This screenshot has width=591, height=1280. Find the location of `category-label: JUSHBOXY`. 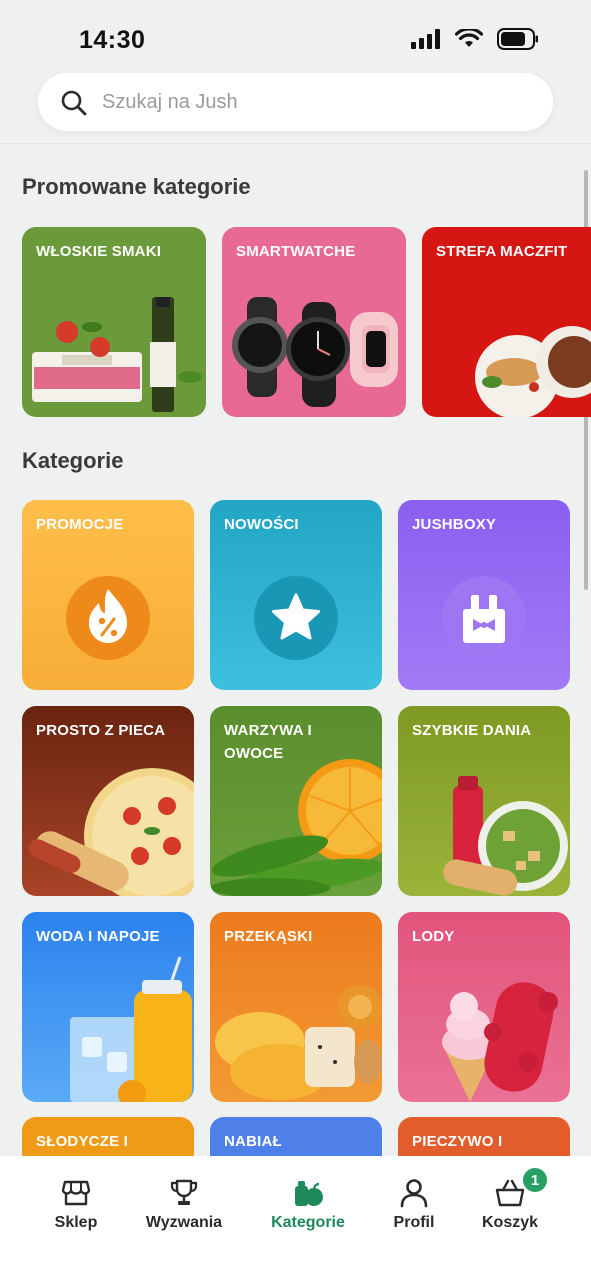

category-label: JUSHBOXY is located at coordinates (454, 524).